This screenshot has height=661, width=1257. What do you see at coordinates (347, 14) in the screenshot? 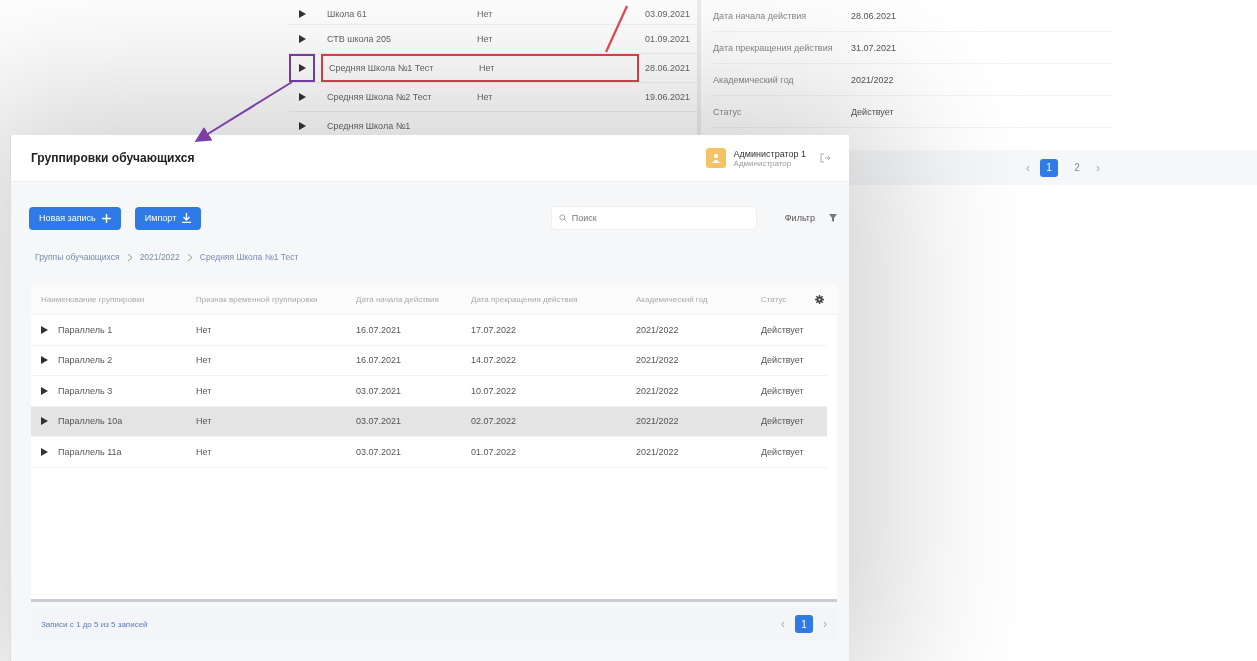
I see `table-cell-text: Школа 61` at bounding box center [347, 14].